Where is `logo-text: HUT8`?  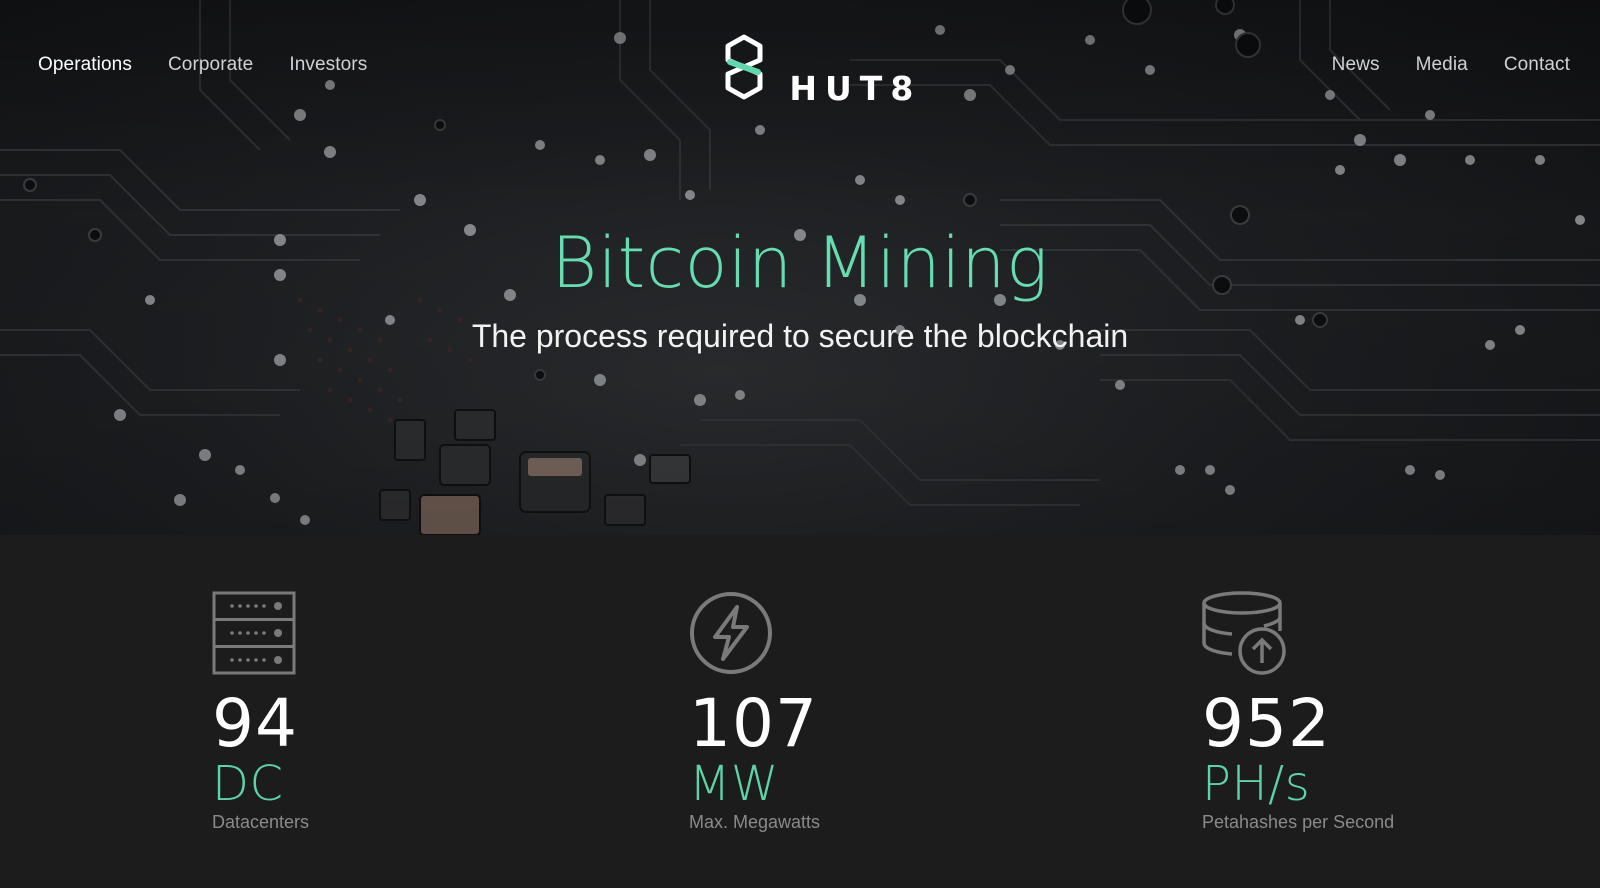
logo-text: HUT8 is located at coordinates (855, 88).